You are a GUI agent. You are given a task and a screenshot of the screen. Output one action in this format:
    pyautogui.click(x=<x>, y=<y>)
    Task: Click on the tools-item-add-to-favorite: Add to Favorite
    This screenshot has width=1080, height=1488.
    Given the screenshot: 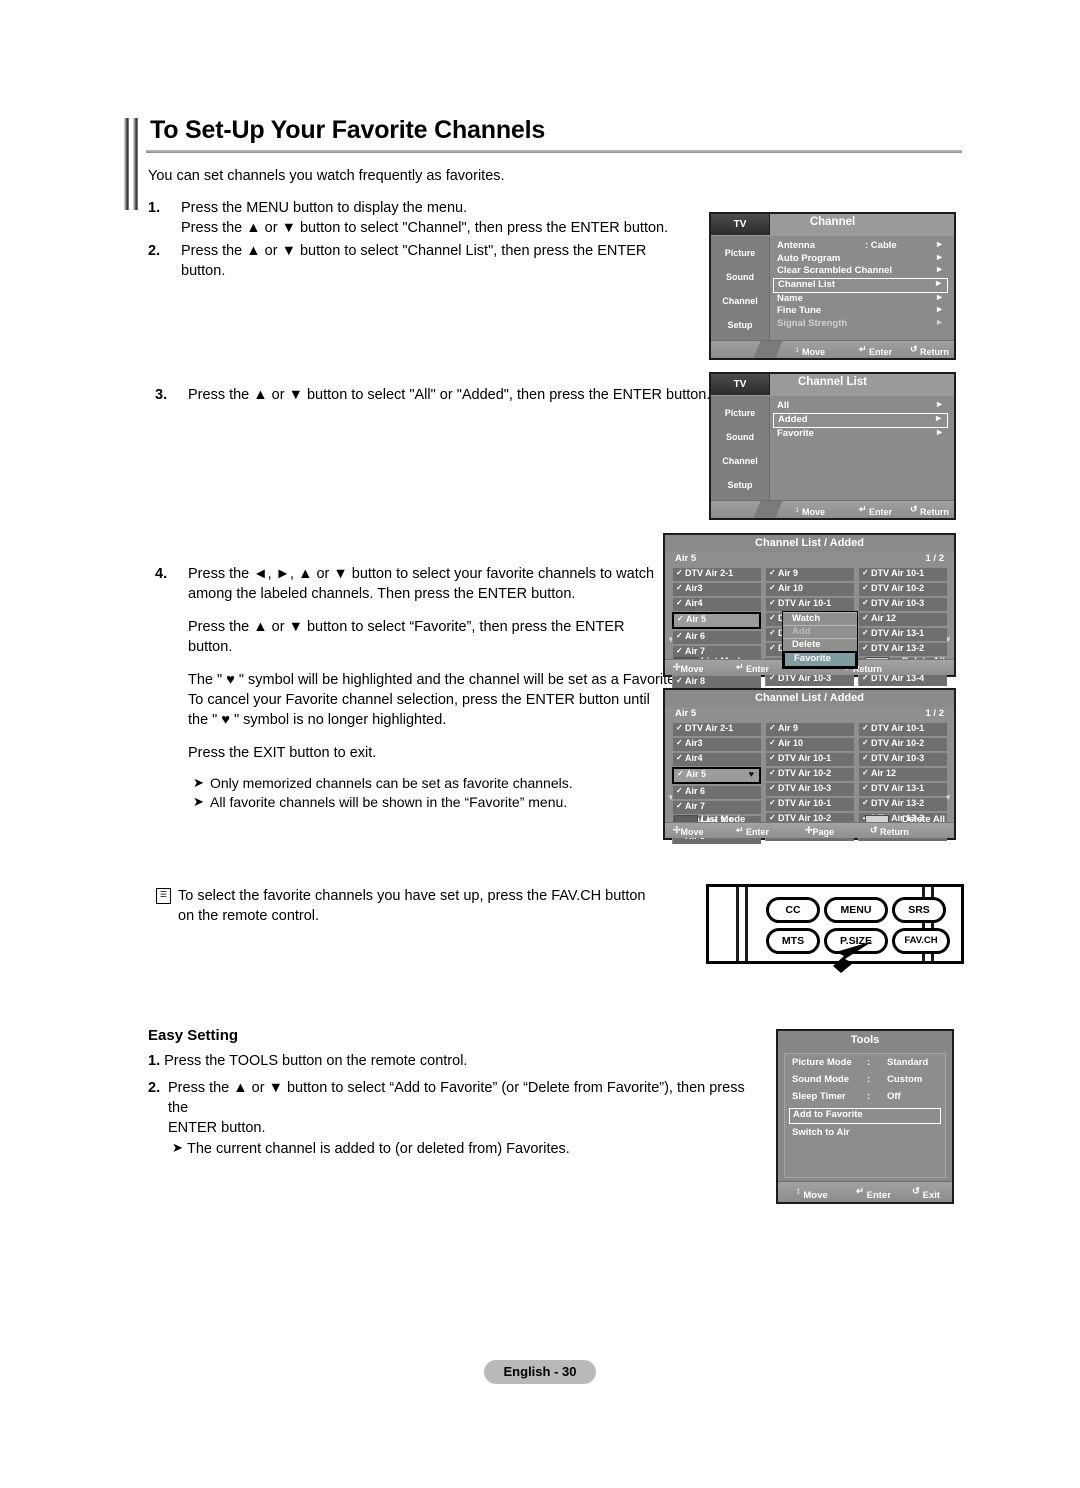 What is the action you would take?
    pyautogui.click(x=865, y=1116)
    